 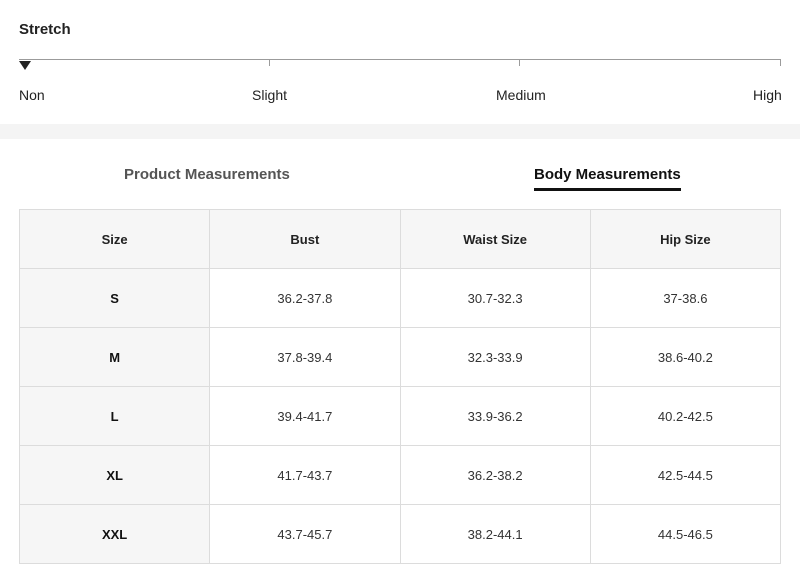 I want to click on bust-cell: 41.7-43.7, so click(x=305, y=475).